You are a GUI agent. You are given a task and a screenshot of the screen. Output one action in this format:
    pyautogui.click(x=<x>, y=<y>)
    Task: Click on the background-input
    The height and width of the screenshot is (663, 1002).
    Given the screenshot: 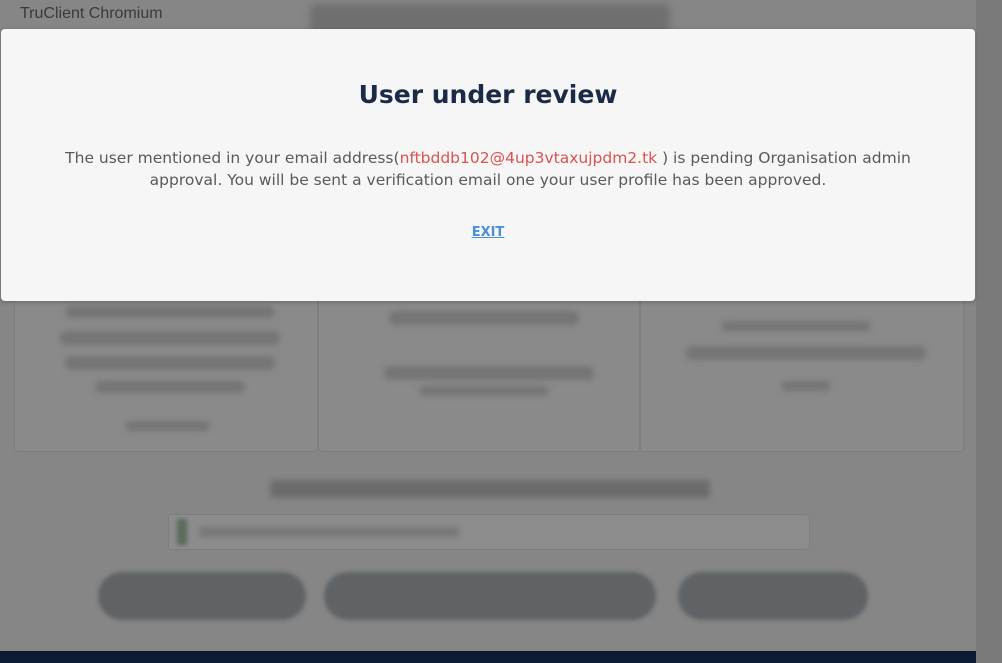 What is the action you would take?
    pyautogui.click(x=489, y=532)
    